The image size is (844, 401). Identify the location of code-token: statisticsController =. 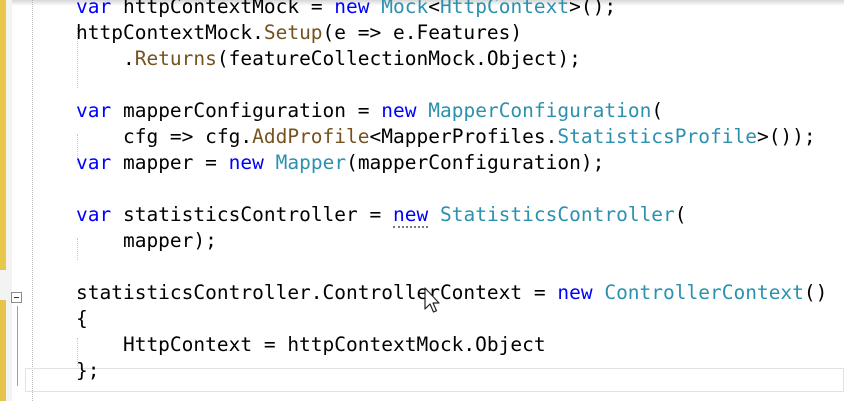
(252, 214).